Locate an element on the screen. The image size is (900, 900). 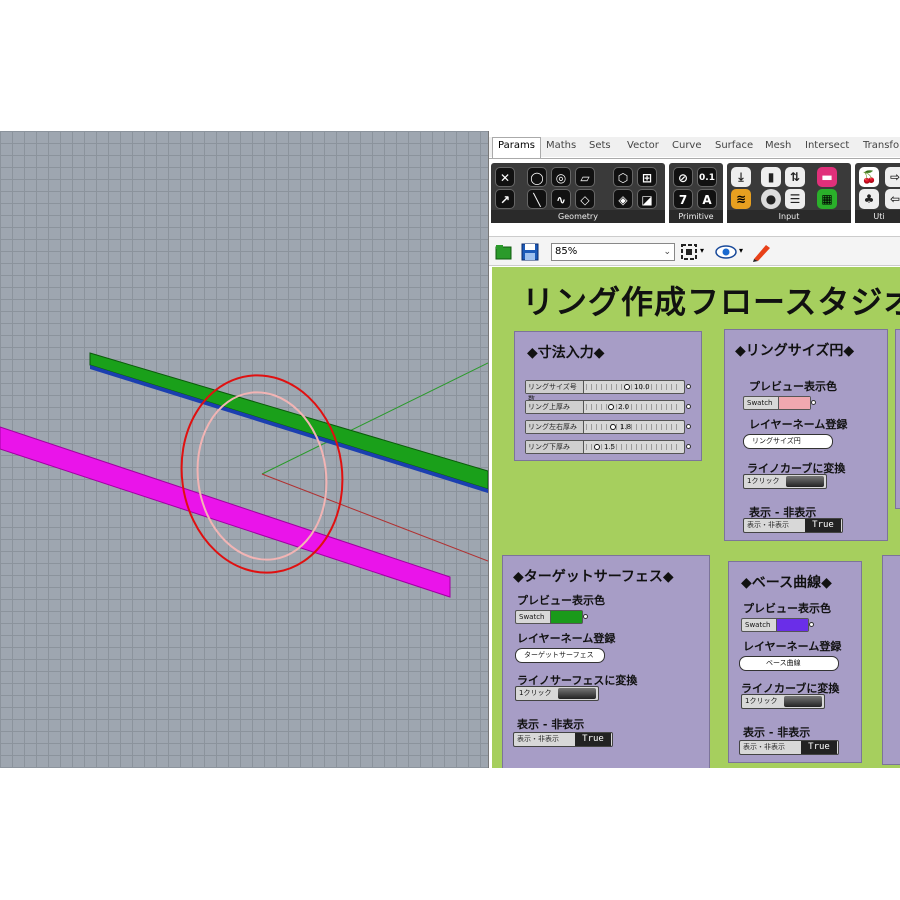
tab-curve: Curve is located at coordinates (687, 145).